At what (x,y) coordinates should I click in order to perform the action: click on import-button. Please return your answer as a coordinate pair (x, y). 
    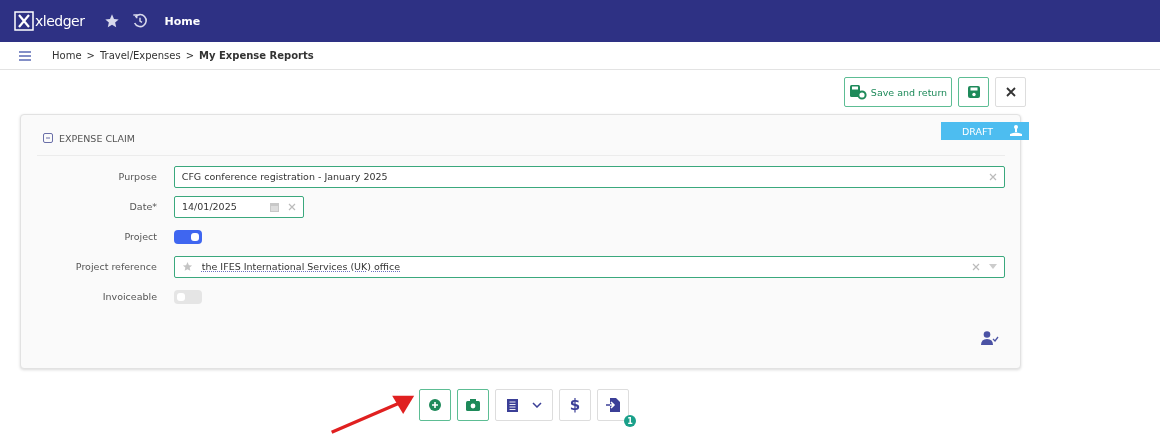
    Looking at the image, I should click on (613, 405).